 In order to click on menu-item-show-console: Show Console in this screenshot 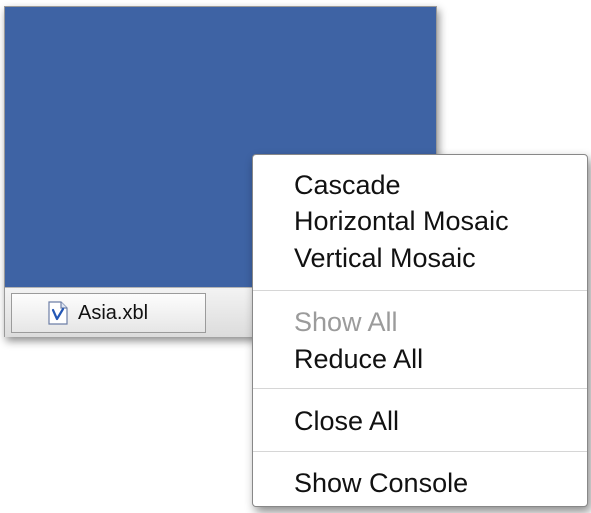, I will do `click(381, 483)`.